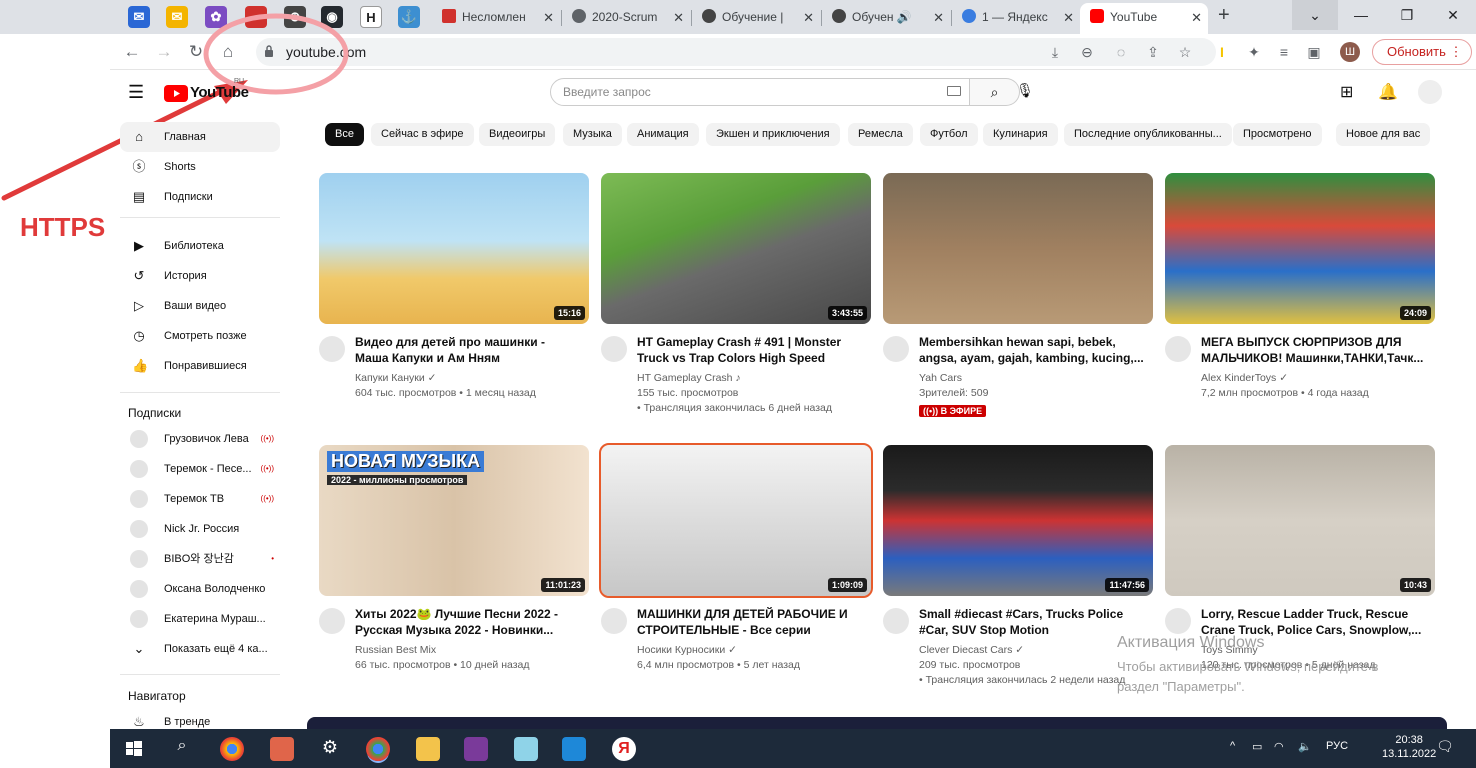  I want to click on channel-name: Носики Курносики ✓, so click(752, 650).